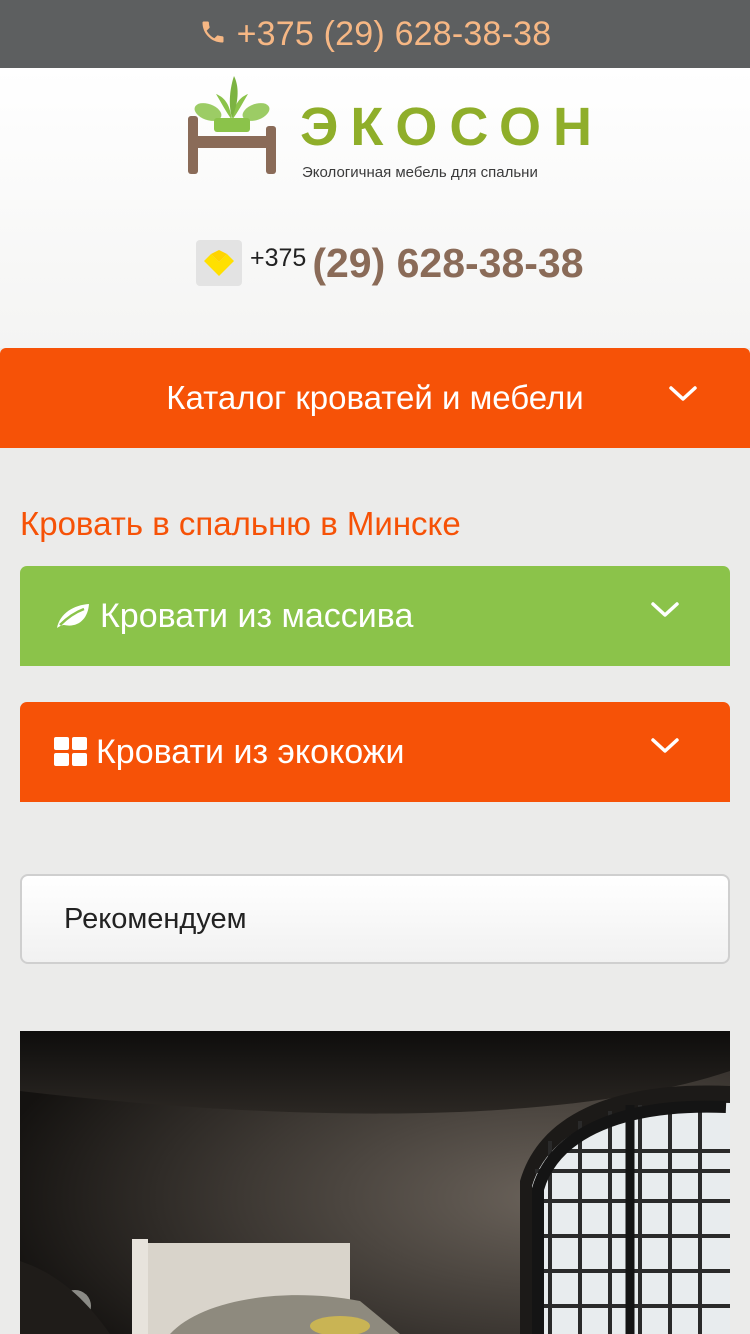 This screenshot has width=750, height=1334. What do you see at coordinates (452, 127) in the screenshot?
I see `logo-brand: ЭКОСОН` at bounding box center [452, 127].